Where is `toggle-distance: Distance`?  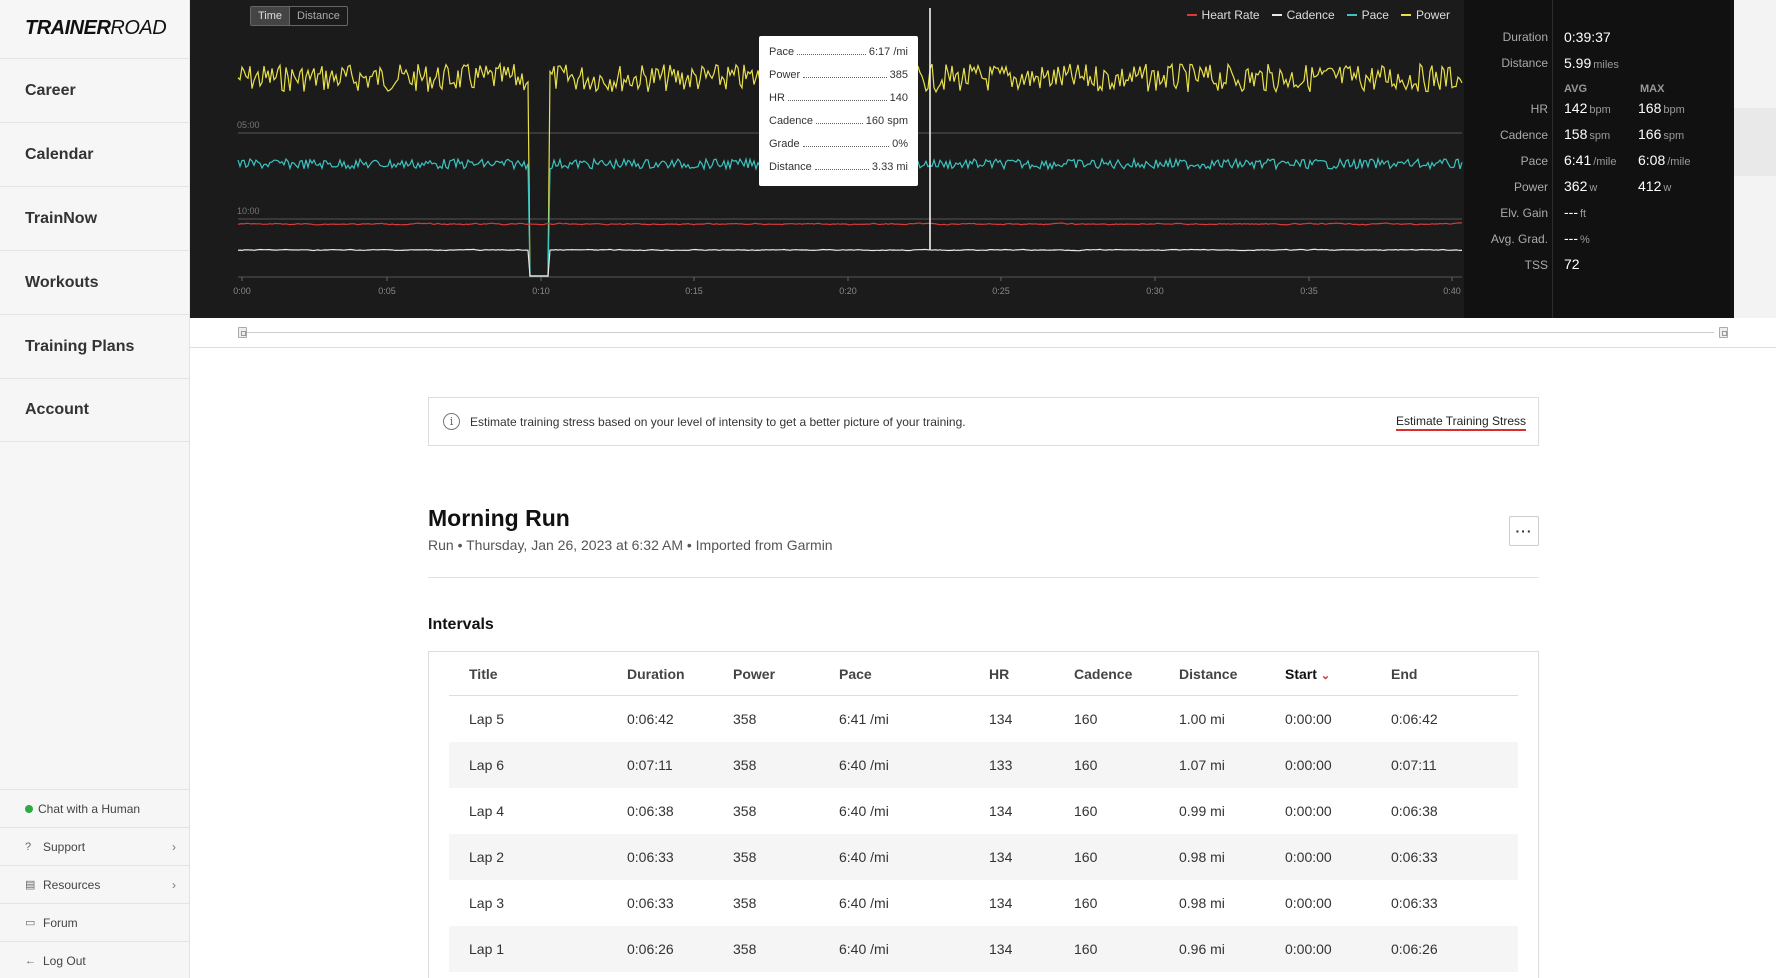 toggle-distance: Distance is located at coordinates (318, 16).